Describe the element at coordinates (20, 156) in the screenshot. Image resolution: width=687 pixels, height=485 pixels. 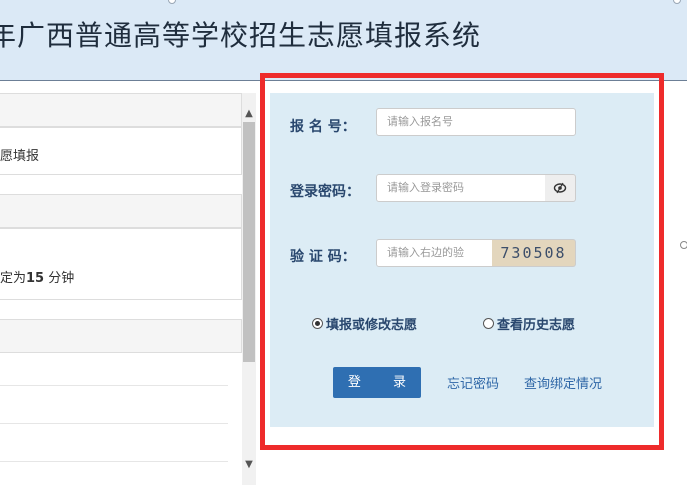
I see `notice-text: 愿填报` at that location.